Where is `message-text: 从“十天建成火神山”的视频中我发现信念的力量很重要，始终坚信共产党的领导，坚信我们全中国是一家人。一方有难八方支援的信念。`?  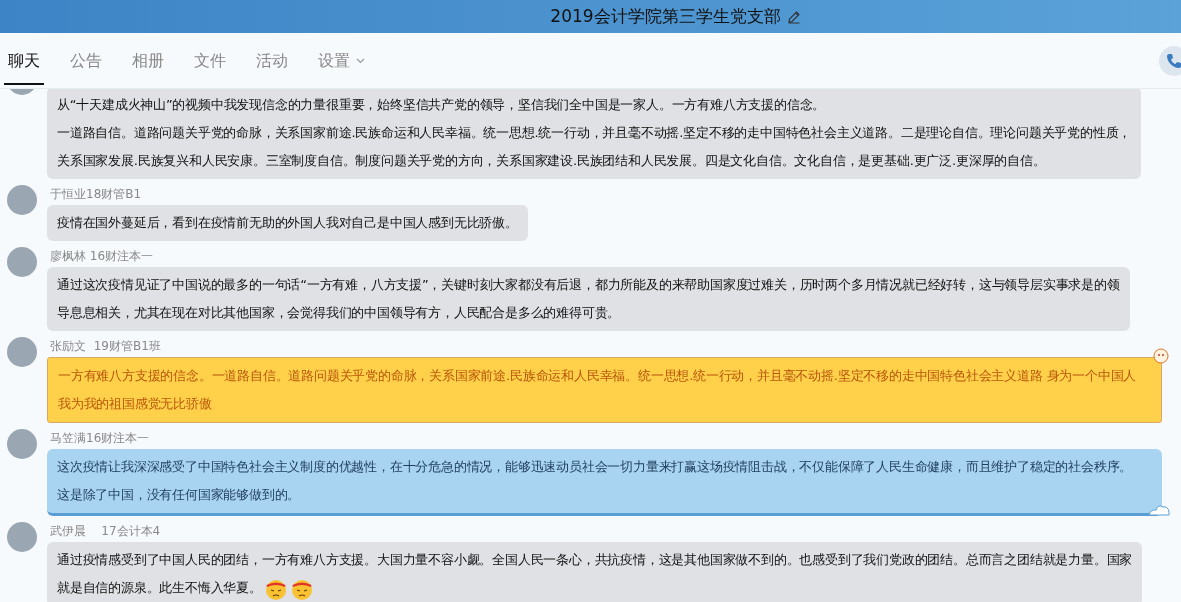
message-text: 从“十天建成火神山”的视频中我发现信念的力量很重要，始终坚信共产党的领导，坚信我们全中国是一家人。一方有难八方支援的信念。 is located at coordinates (442, 105).